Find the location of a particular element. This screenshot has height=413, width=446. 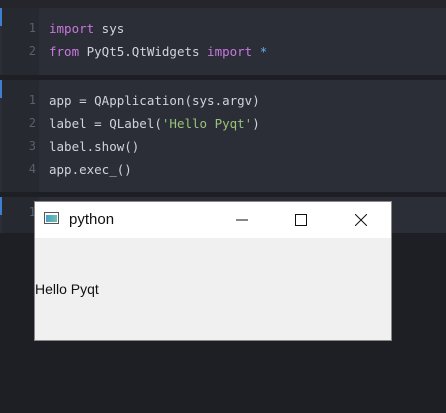

code-token: app = QApplication(sys.argv) is located at coordinates (154, 100).